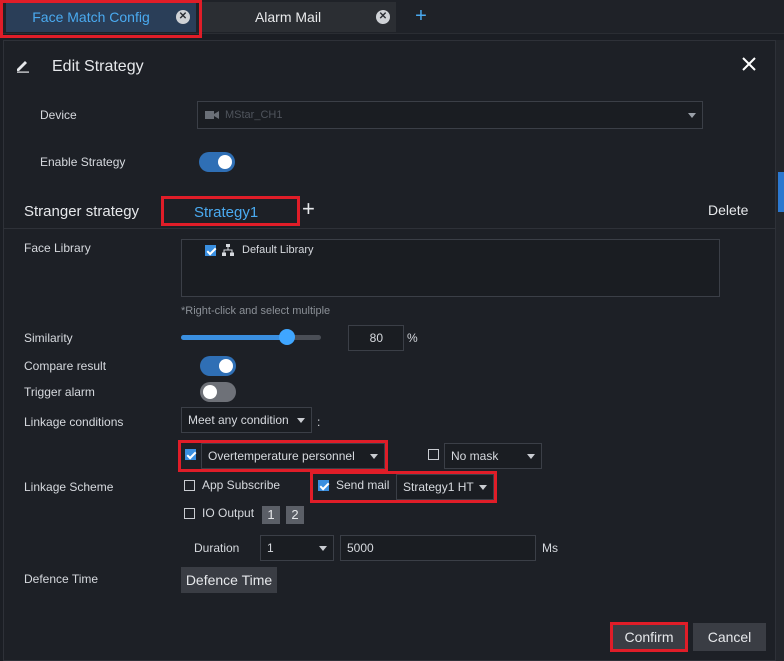 This screenshot has width=784, height=661. I want to click on defence-time-button: Defence Time, so click(229, 580).